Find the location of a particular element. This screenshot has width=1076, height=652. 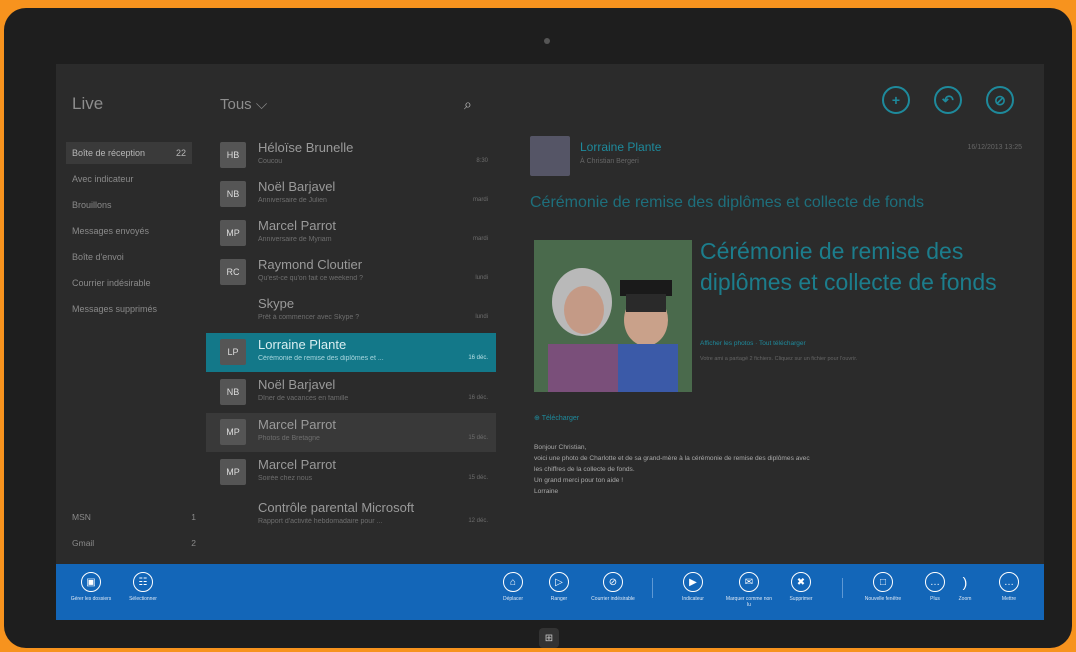

cmd-label: Nouvelle fenêtre is located at coordinates (883, 599).